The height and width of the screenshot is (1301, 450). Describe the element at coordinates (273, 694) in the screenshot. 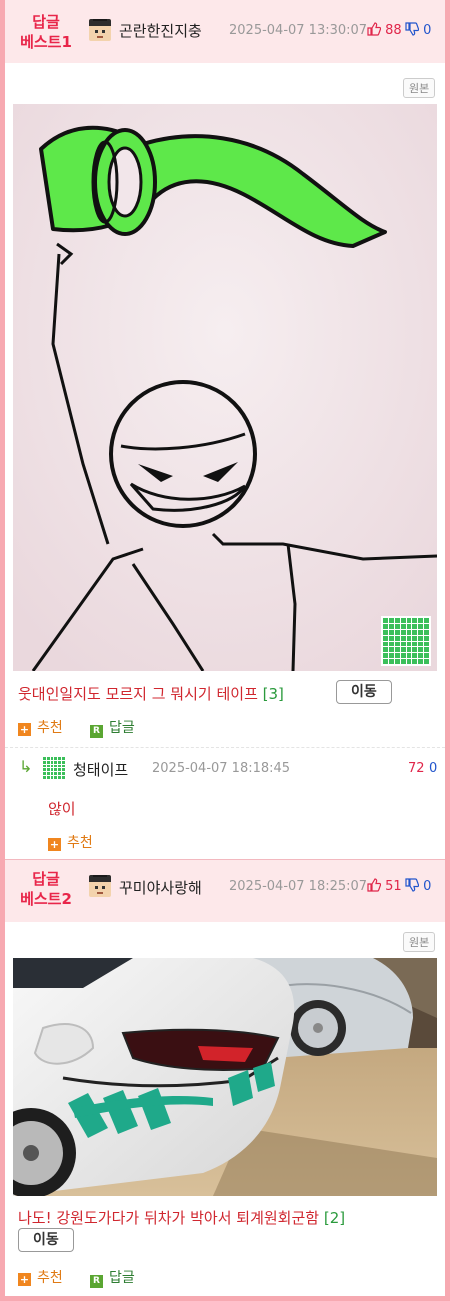

I see `reply-count: [3]` at that location.